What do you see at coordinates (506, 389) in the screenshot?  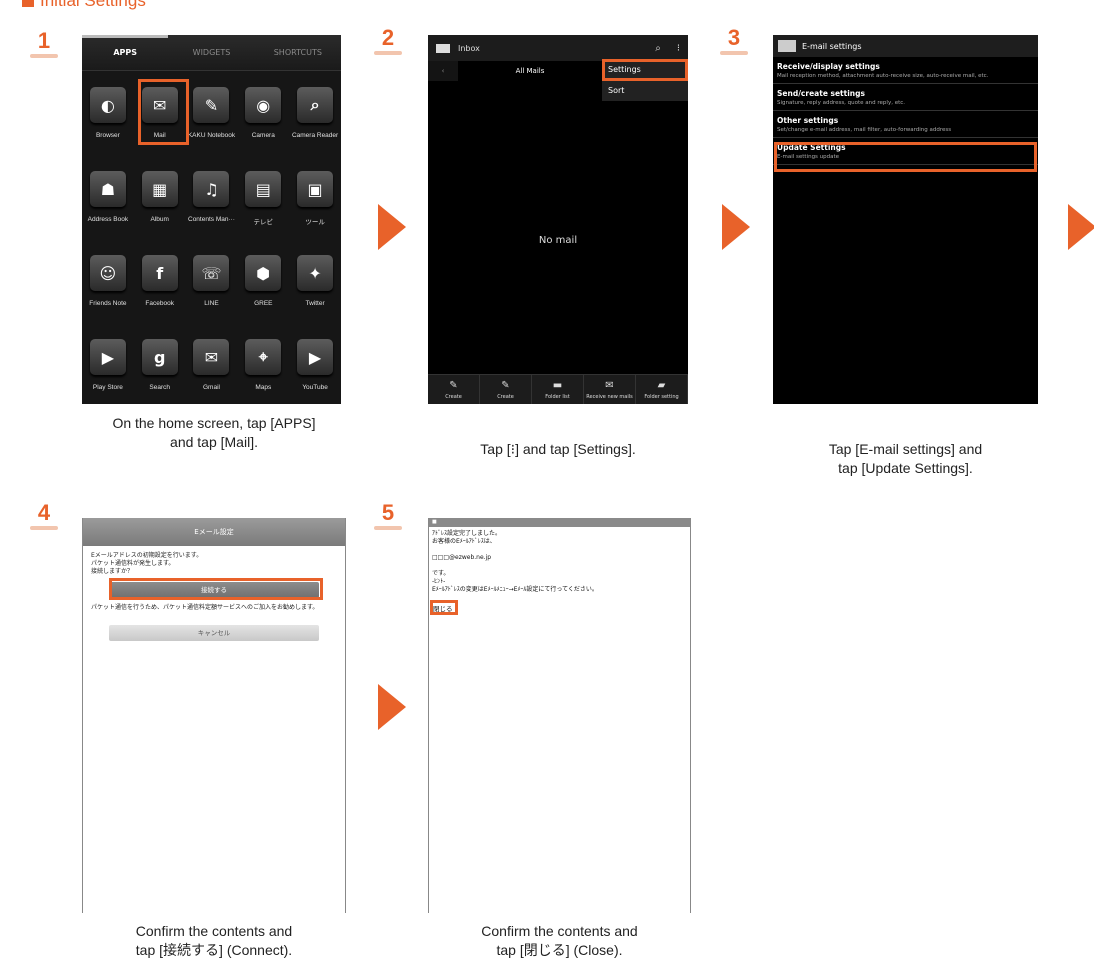 I see `create-decorated-button: ✎ Create` at bounding box center [506, 389].